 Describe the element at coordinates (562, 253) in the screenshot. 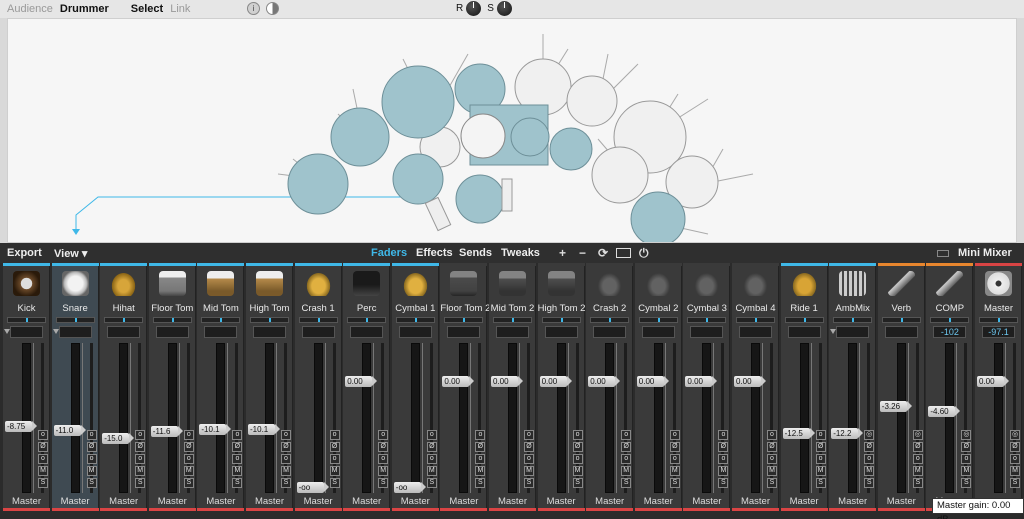

I see `add-channel-icon: +` at that location.